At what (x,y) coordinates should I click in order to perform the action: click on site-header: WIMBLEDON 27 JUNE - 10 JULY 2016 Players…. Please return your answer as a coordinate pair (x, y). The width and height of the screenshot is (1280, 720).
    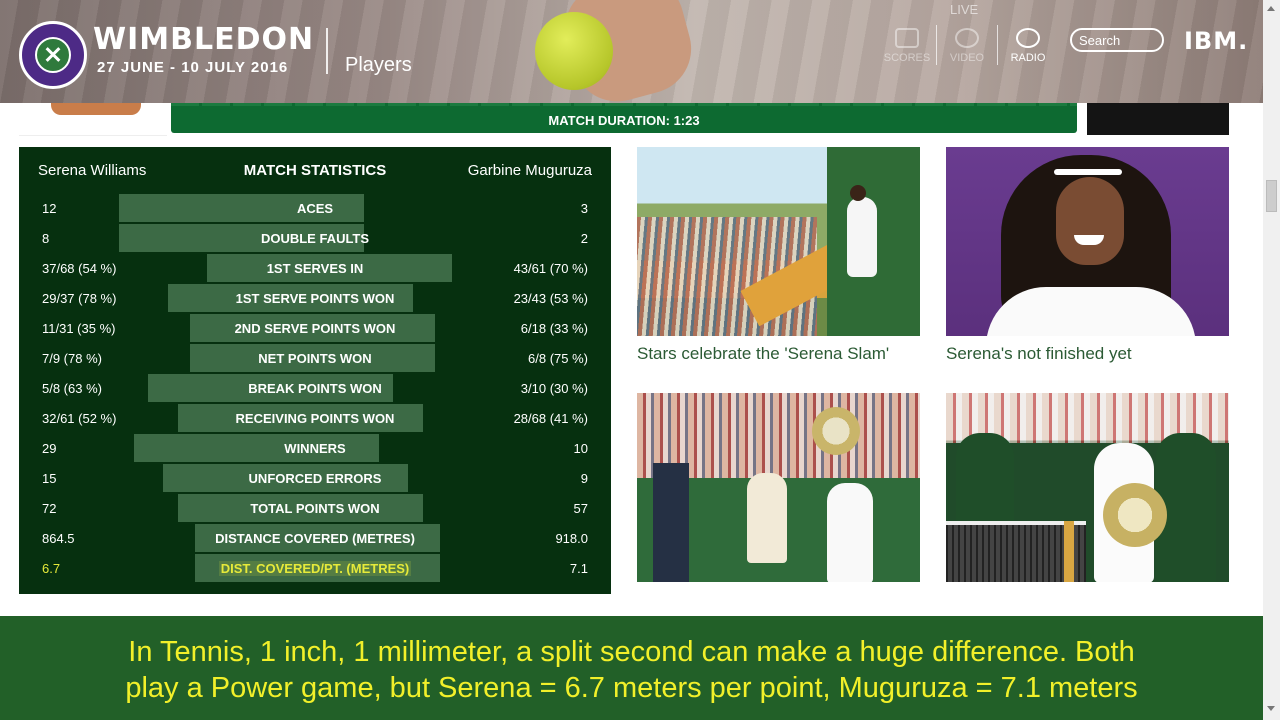
    Looking at the image, I should click on (631, 51).